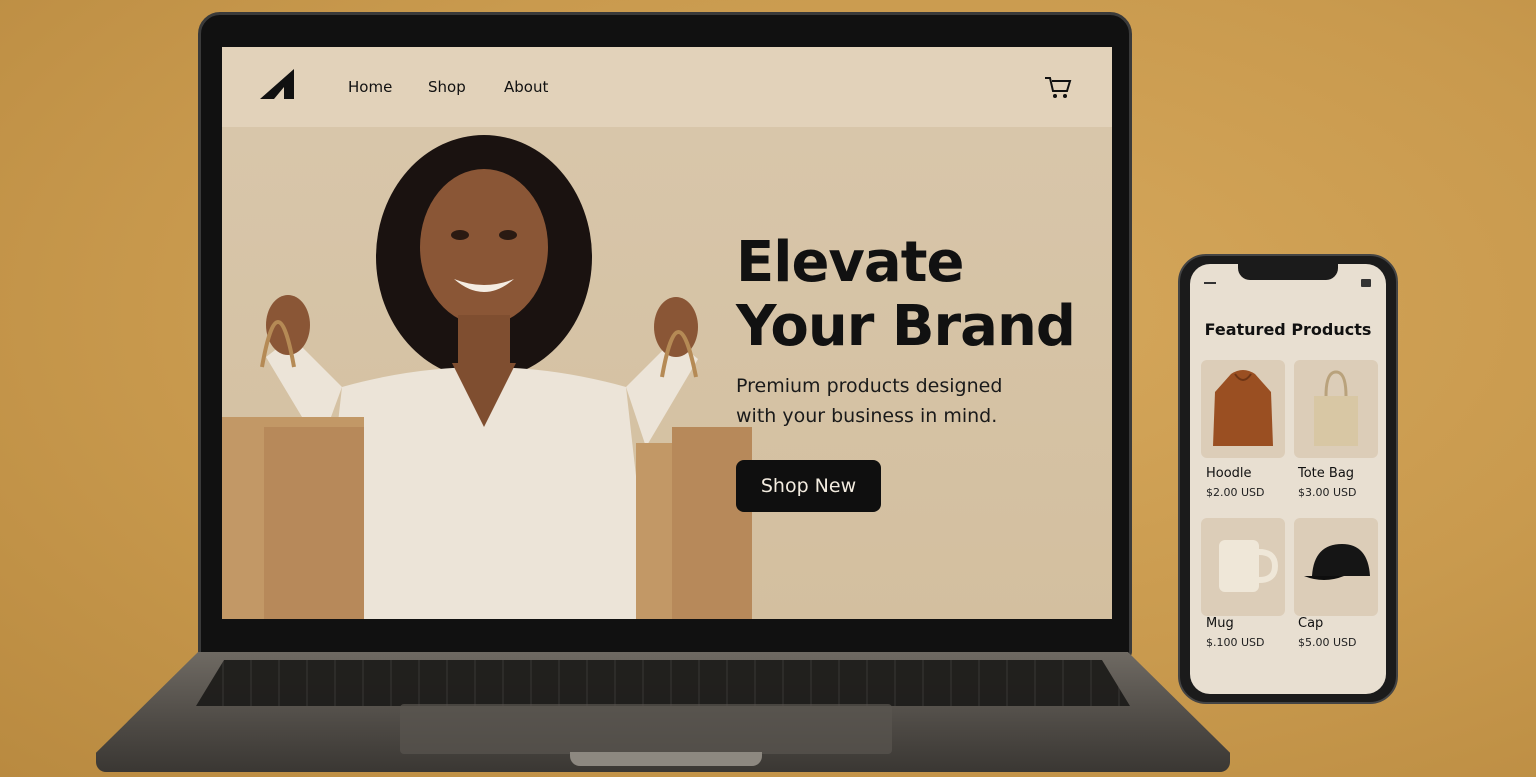  I want to click on phone-cart-icon, so click(1366, 283).